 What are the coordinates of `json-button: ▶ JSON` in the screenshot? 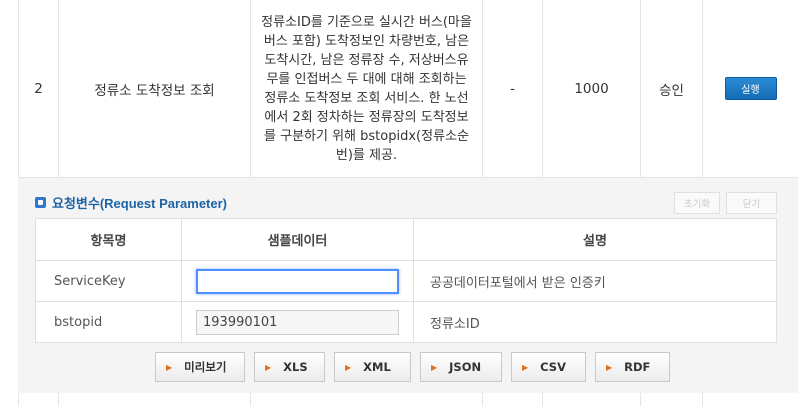 It's located at (461, 367).